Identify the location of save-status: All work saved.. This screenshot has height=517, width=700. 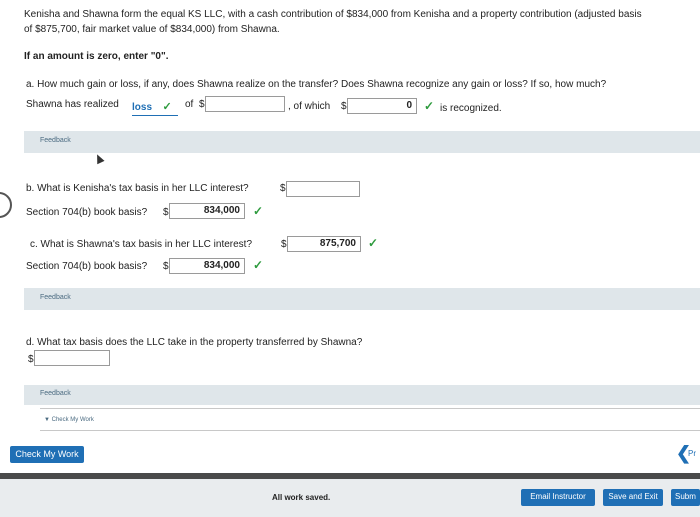
(301, 497).